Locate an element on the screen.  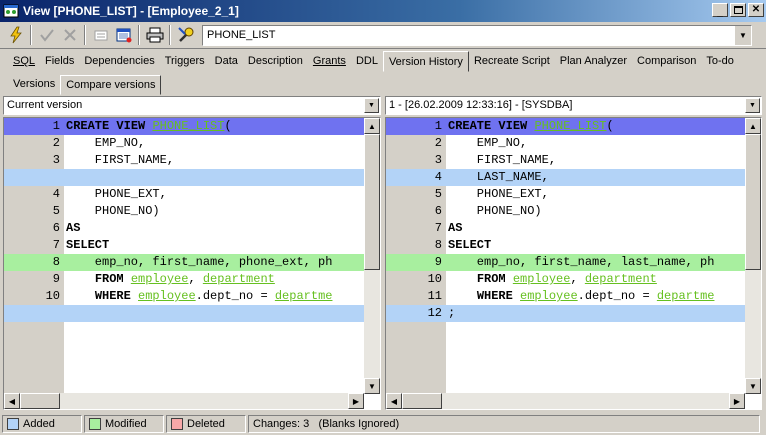
tab-label: Recreate Script is located at coordinates (511, 61).